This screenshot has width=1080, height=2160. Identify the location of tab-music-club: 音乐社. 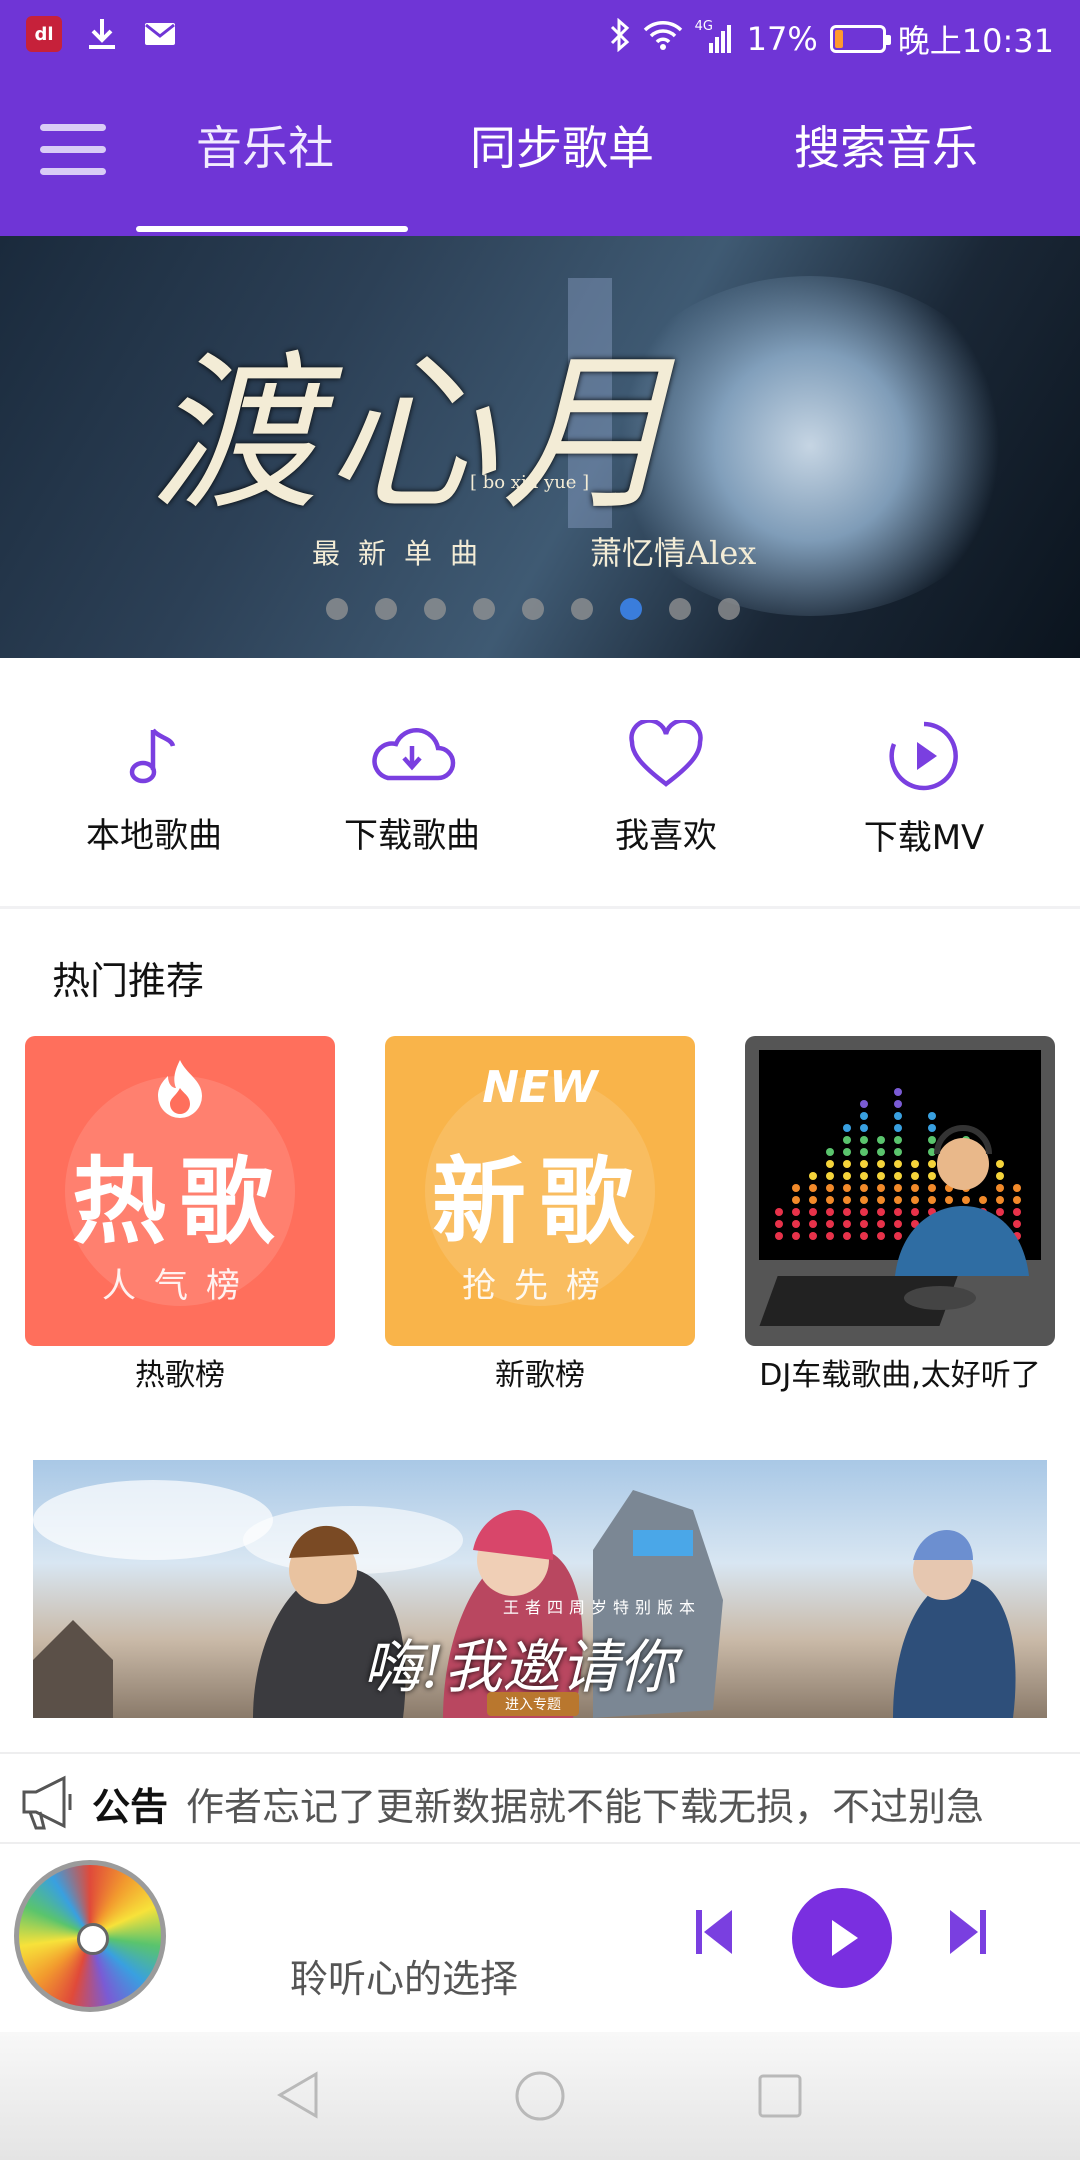
(265, 145).